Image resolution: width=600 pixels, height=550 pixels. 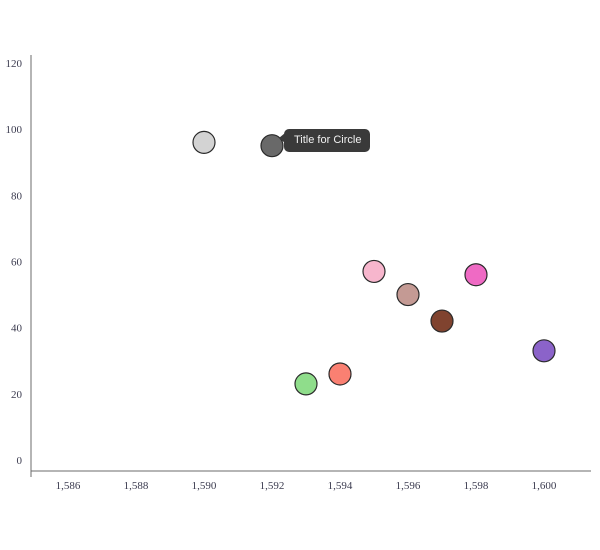 What do you see at coordinates (17, 329) in the screenshot?
I see `y-tick-label: 40` at bounding box center [17, 329].